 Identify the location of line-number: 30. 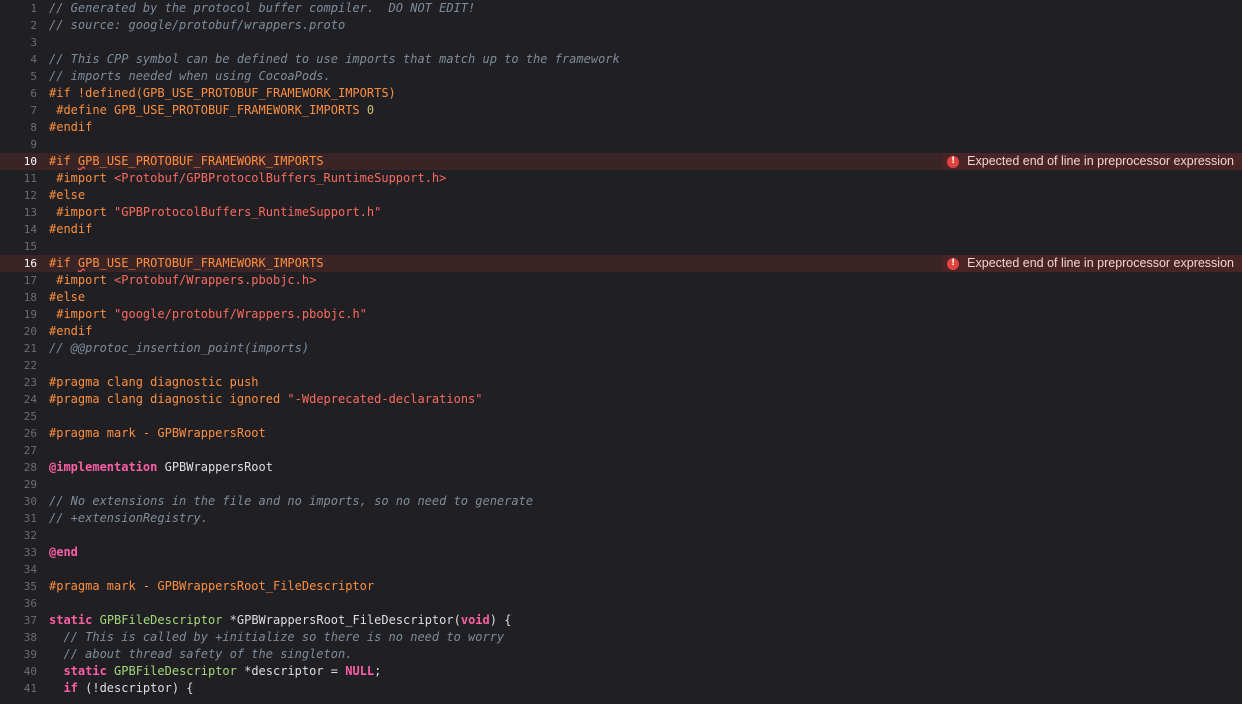
(30, 501).